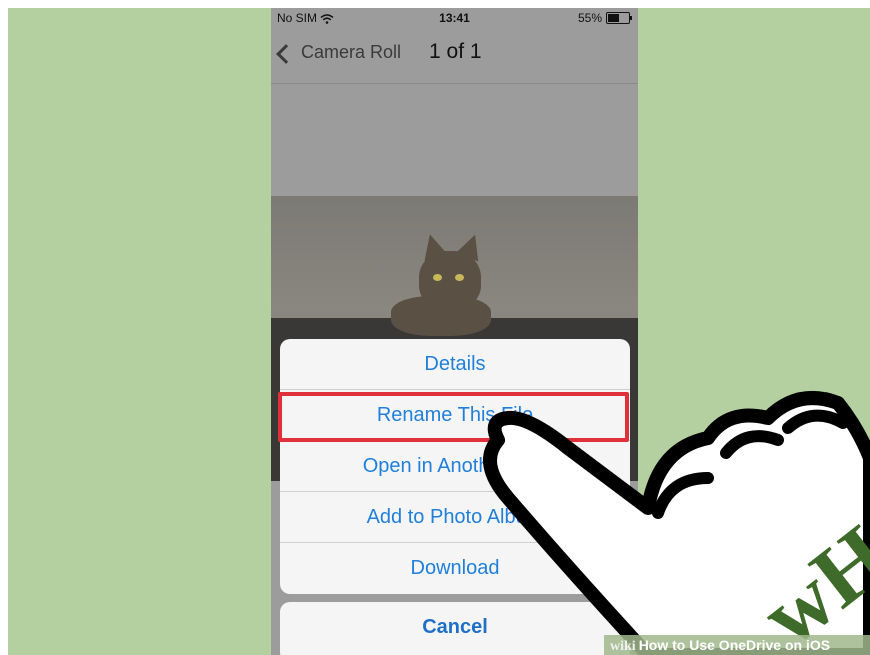 This screenshot has height=655, width=870. What do you see at coordinates (734, 645) in the screenshot?
I see `watermark-title: How to Use OneDrive on iOS` at bounding box center [734, 645].